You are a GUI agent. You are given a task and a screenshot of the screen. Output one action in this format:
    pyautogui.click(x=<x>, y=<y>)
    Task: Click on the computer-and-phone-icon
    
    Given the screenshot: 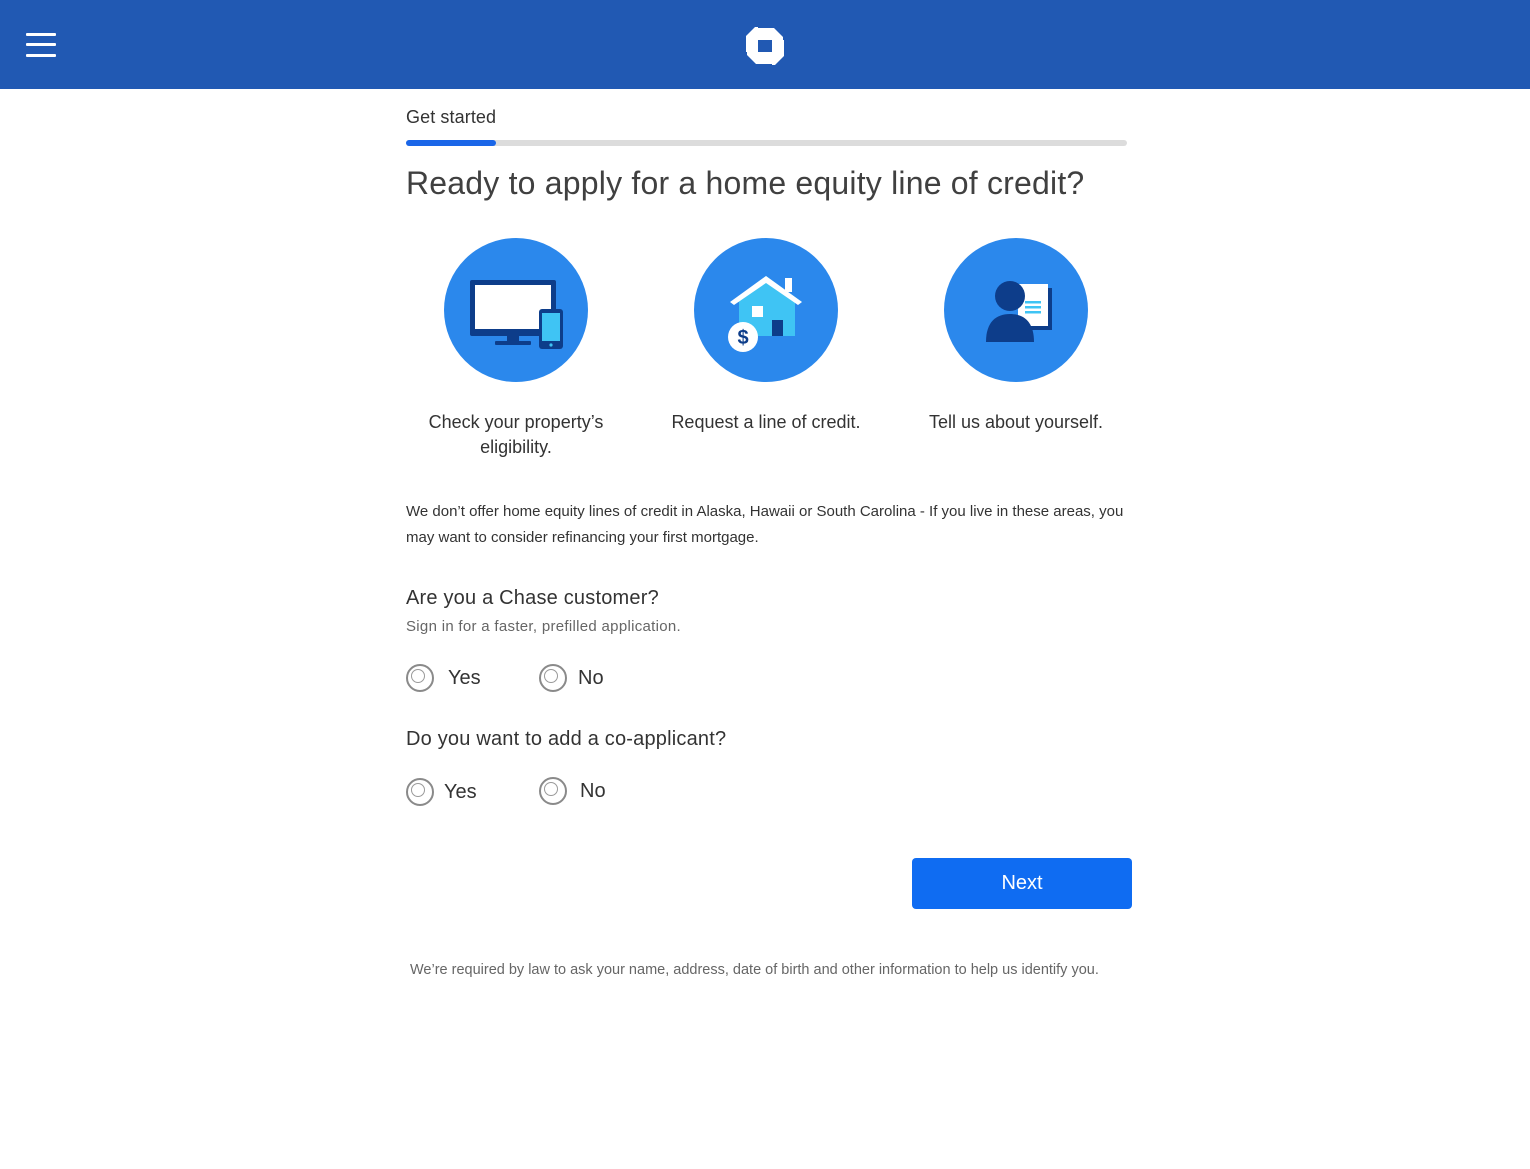 What is the action you would take?
    pyautogui.click(x=516, y=314)
    